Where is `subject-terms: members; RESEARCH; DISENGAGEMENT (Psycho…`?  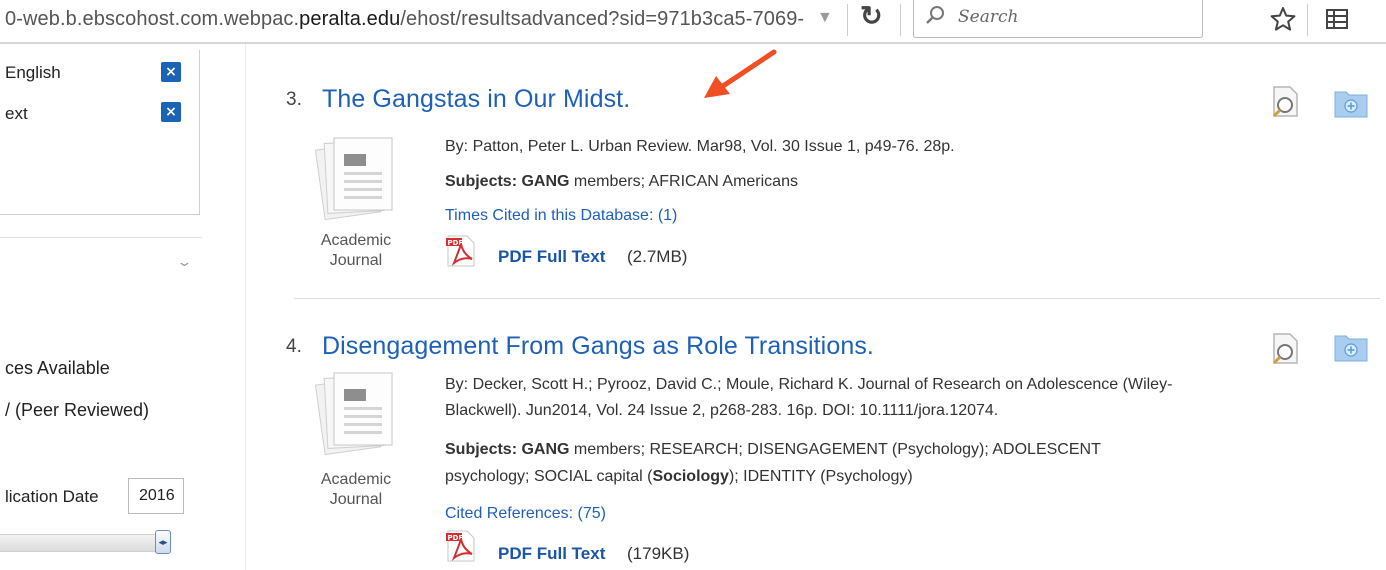
subject-terms: members; RESEARCH; DISENGAGEMENT (Psycho… is located at coordinates (835, 449).